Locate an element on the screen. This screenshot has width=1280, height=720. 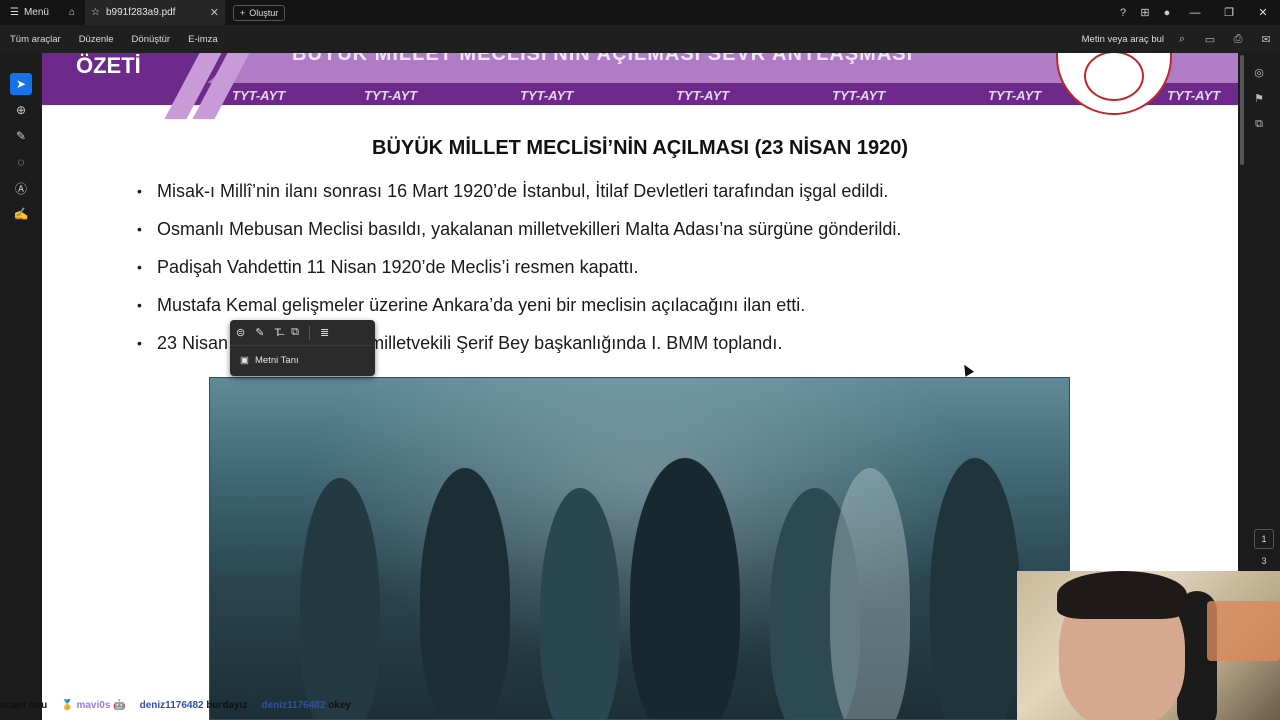
pen-icon: ✎ is located at coordinates (21, 136).